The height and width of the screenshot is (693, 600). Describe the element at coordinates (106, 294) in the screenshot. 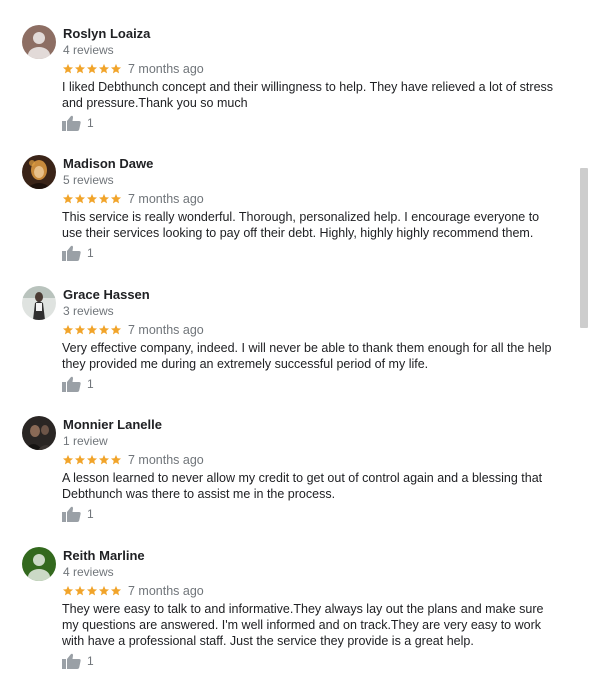

I see `reviewer-name: Grace Hassen` at that location.